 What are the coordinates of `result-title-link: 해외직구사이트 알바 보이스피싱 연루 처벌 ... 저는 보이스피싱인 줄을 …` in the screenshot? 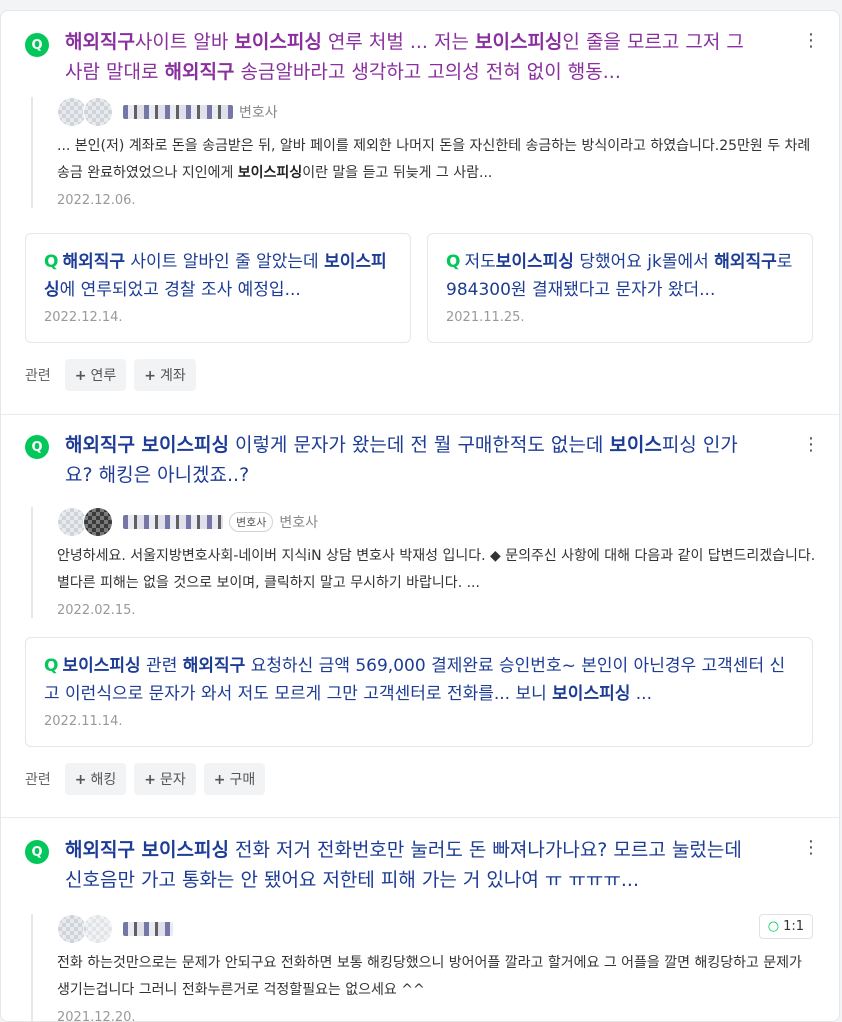 It's located at (415, 57).